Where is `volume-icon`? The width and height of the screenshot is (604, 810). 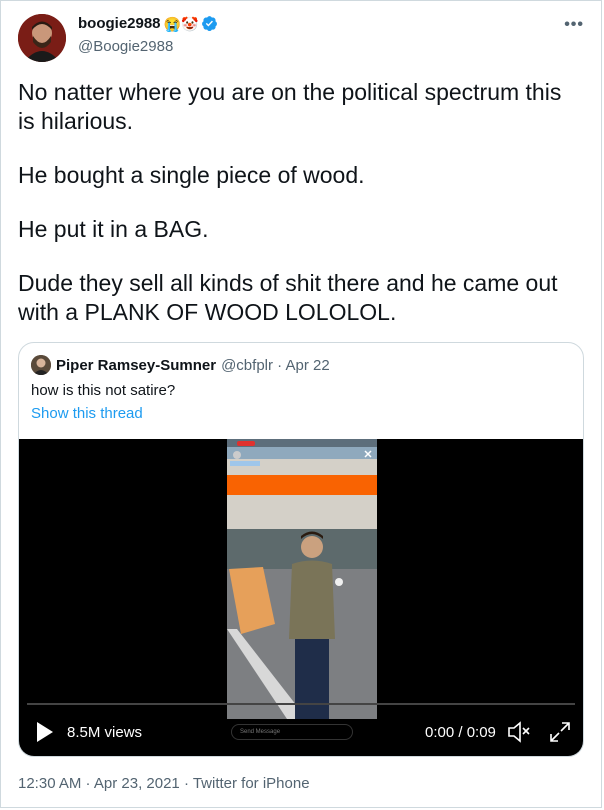
volume-icon is located at coordinates (519, 732).